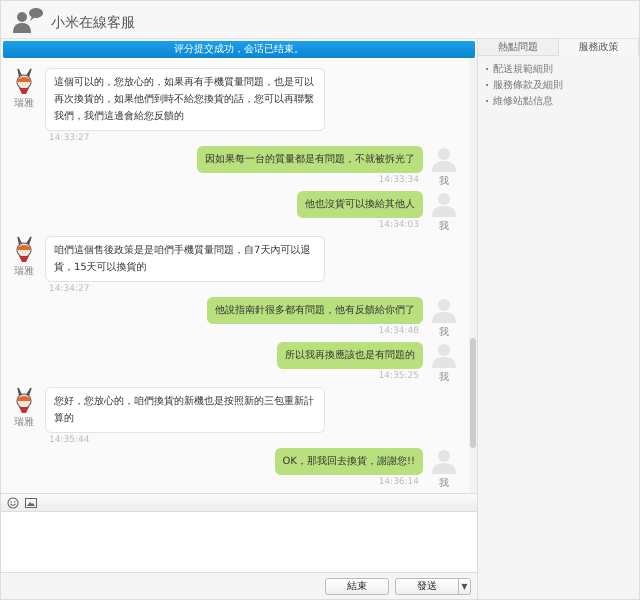 The width and height of the screenshot is (640, 600). Describe the element at coordinates (523, 101) in the screenshot. I see `policy-link: 維修站點信息` at that location.